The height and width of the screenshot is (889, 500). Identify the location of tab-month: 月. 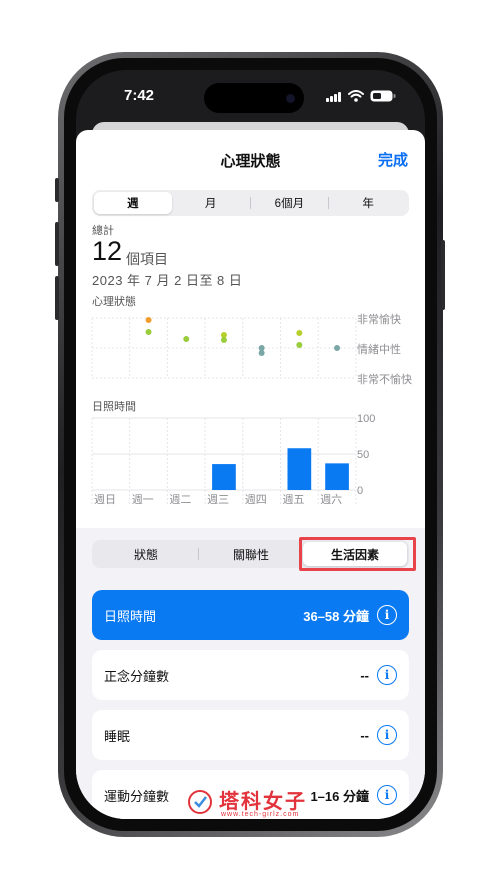
(211, 203).